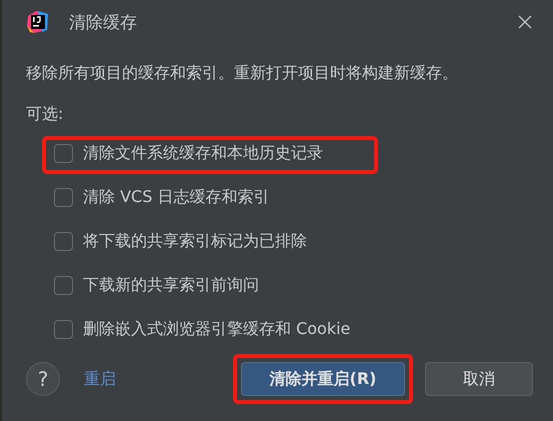 The height and width of the screenshot is (421, 553). I want to click on description-text: 移除所有项目的缓存和索引。重新打开项目时将构建新缓存。, so click(242, 73).